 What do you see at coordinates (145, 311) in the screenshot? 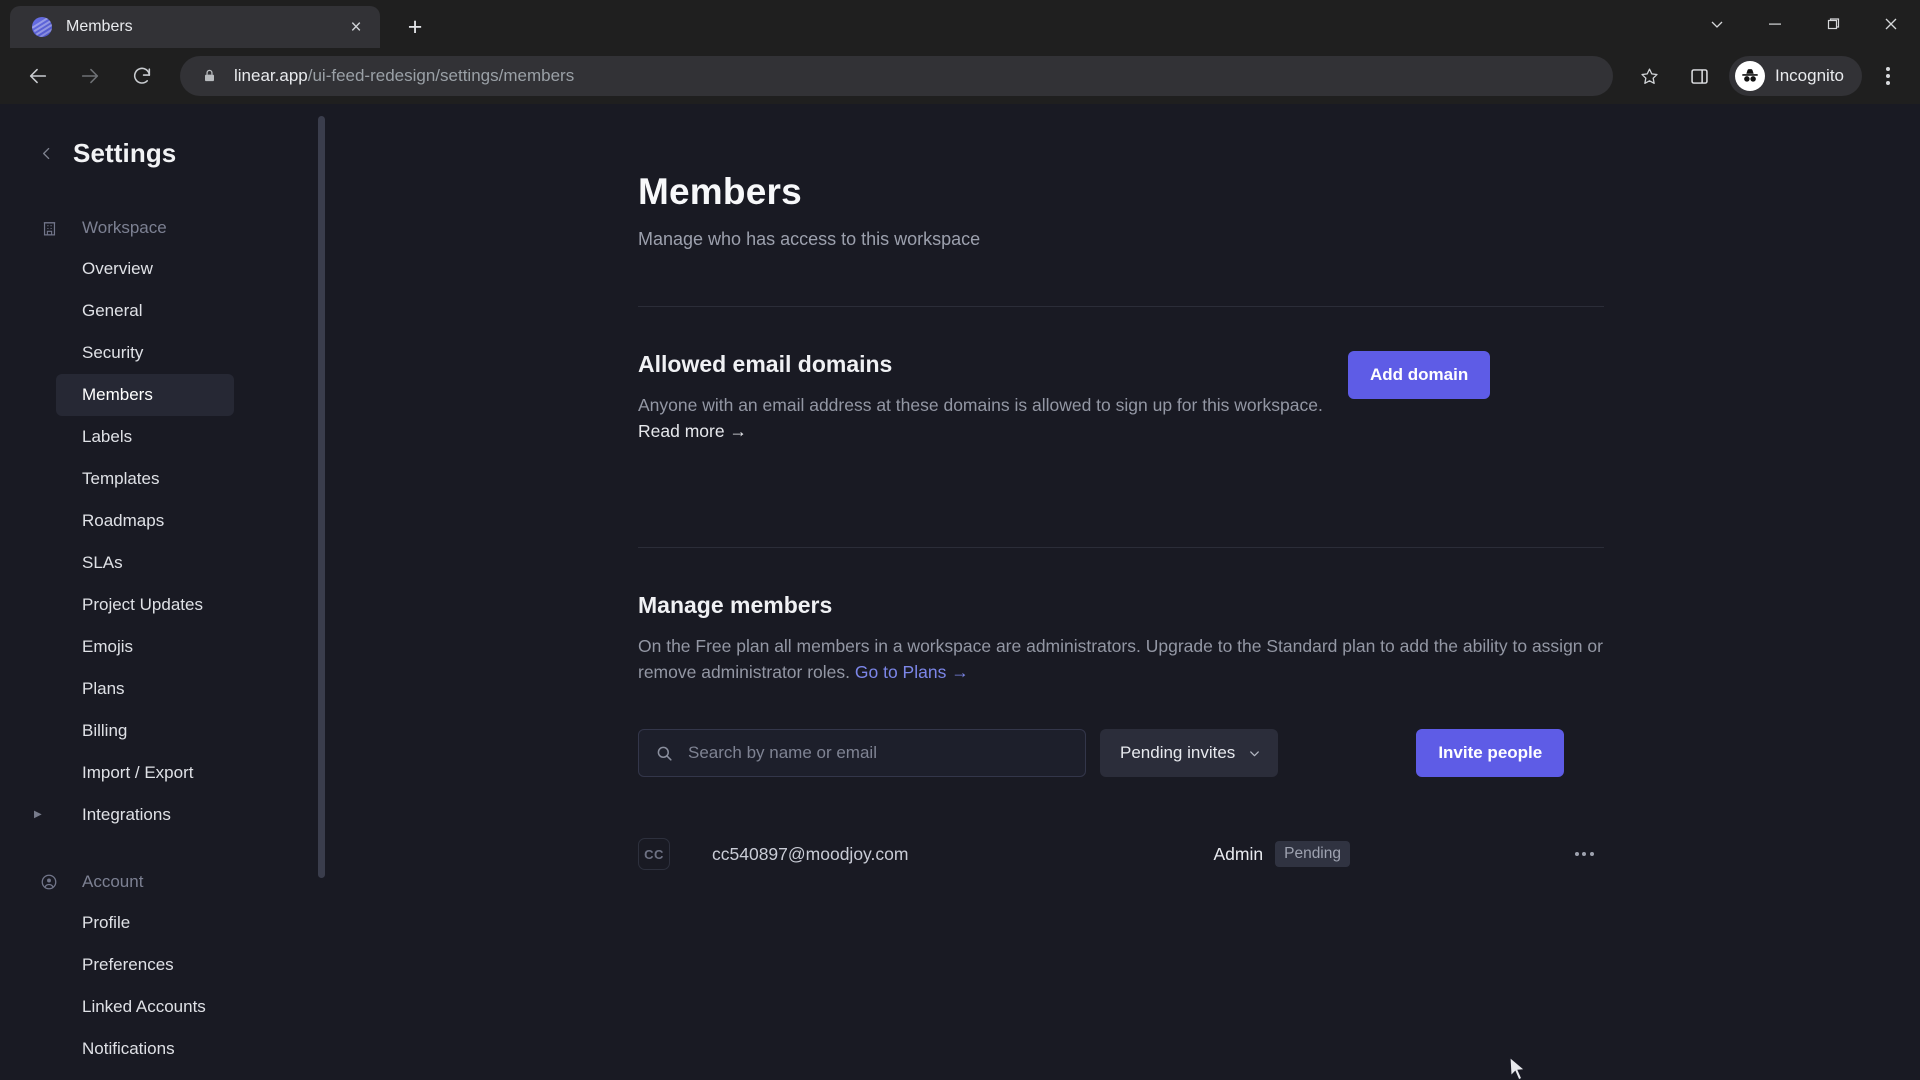
I see `sidebar-item-general: General` at bounding box center [145, 311].